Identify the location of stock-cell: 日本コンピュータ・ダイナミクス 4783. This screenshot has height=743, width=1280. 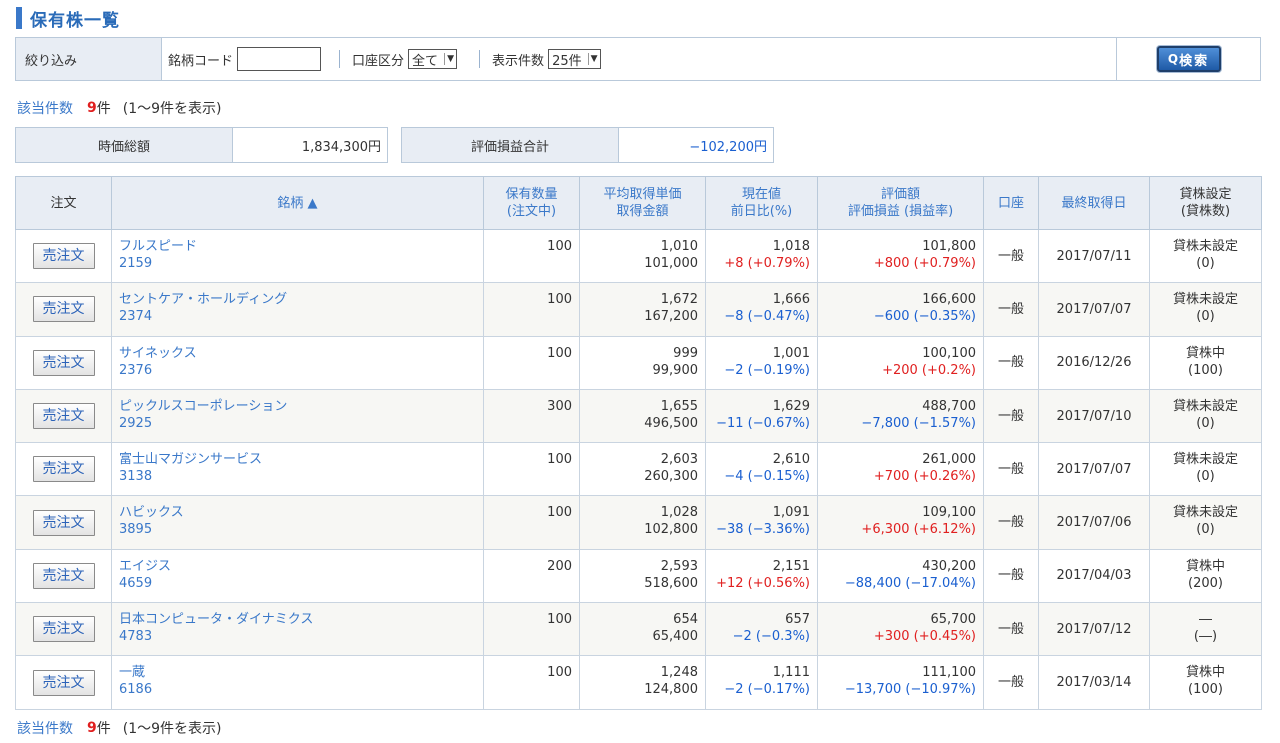
(297, 629).